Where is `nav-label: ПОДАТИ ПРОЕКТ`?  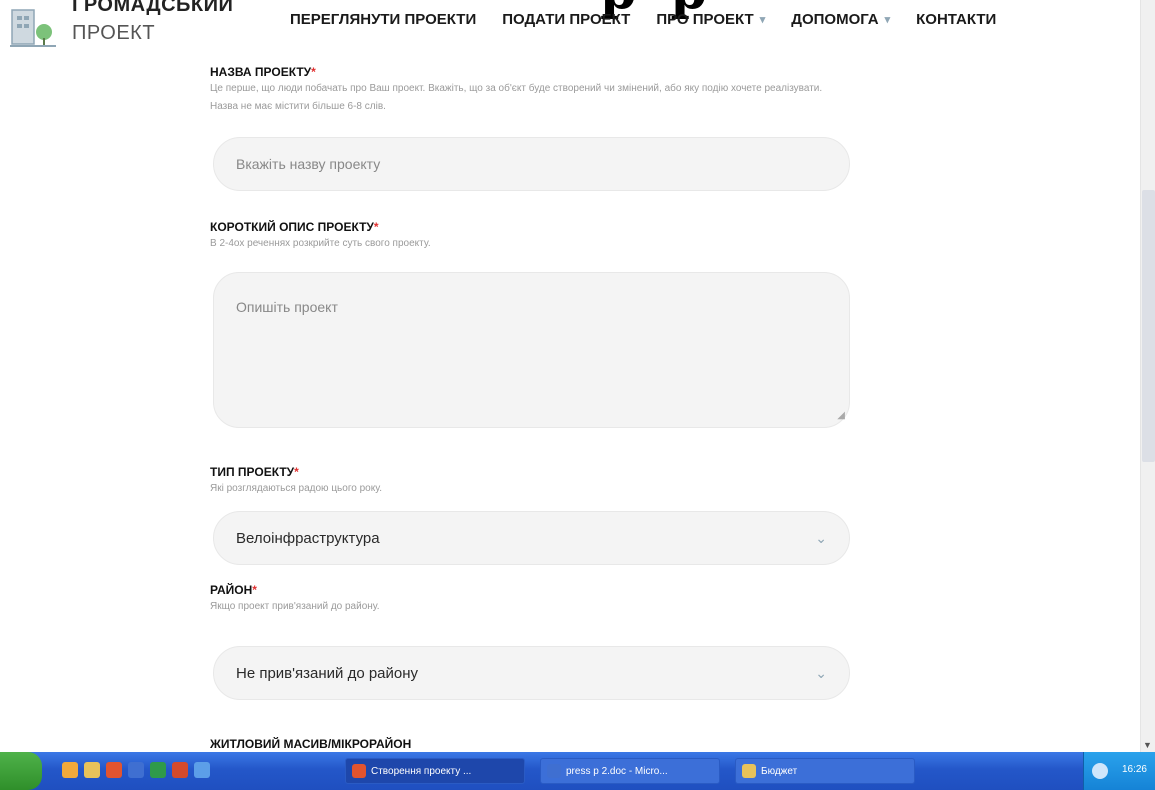 nav-label: ПОДАТИ ПРОЕКТ is located at coordinates (566, 19).